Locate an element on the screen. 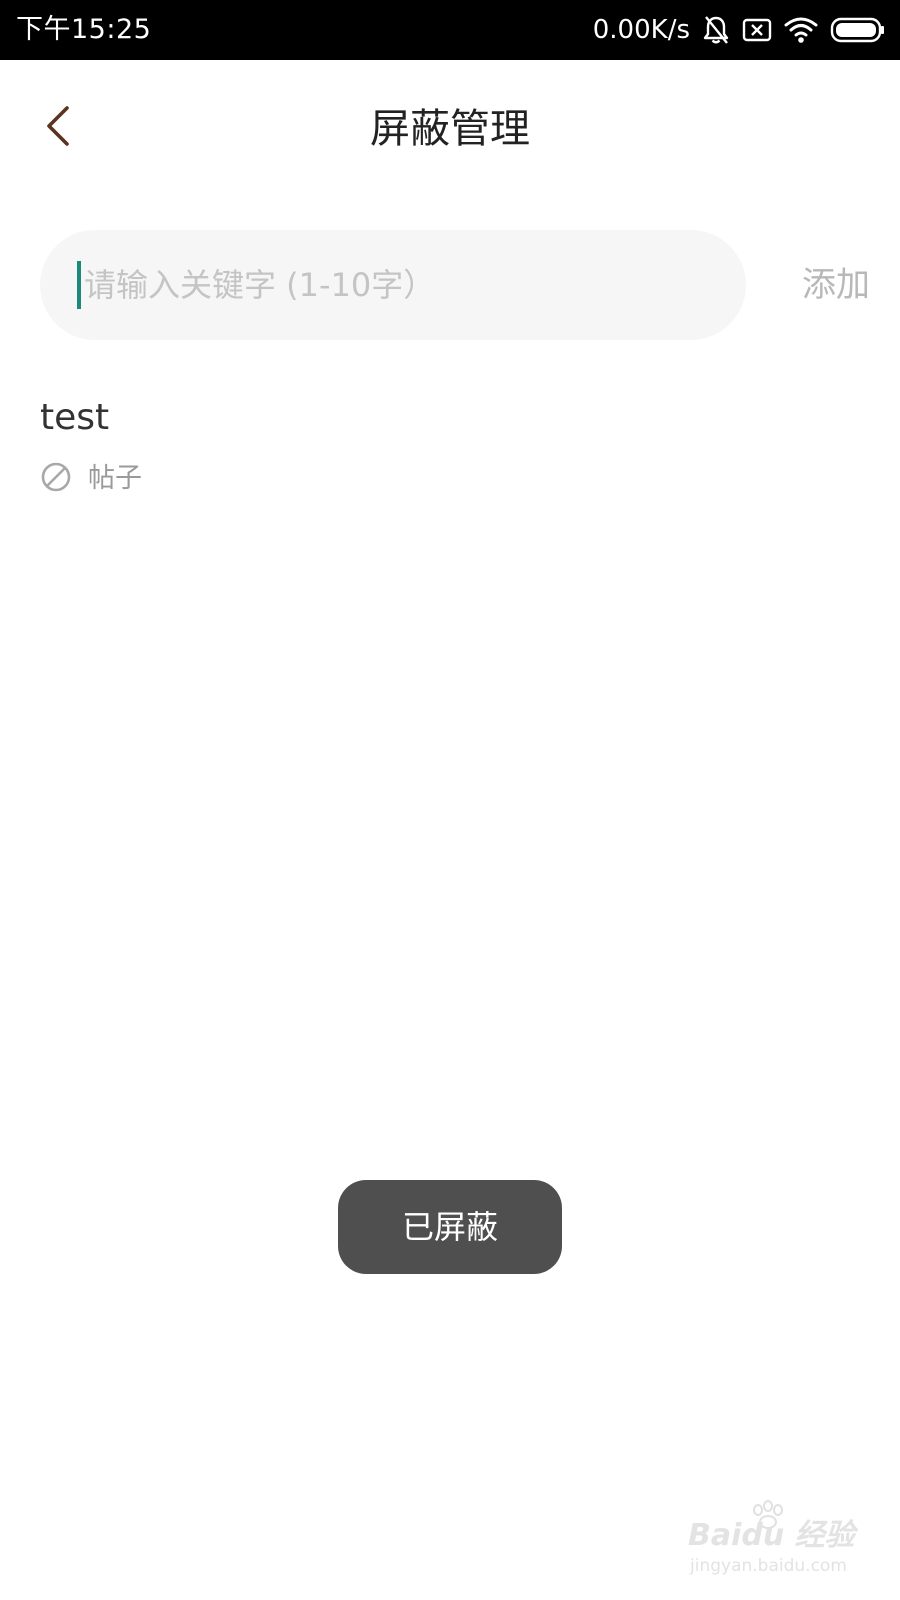  wifi-icon is located at coordinates (801, 30).